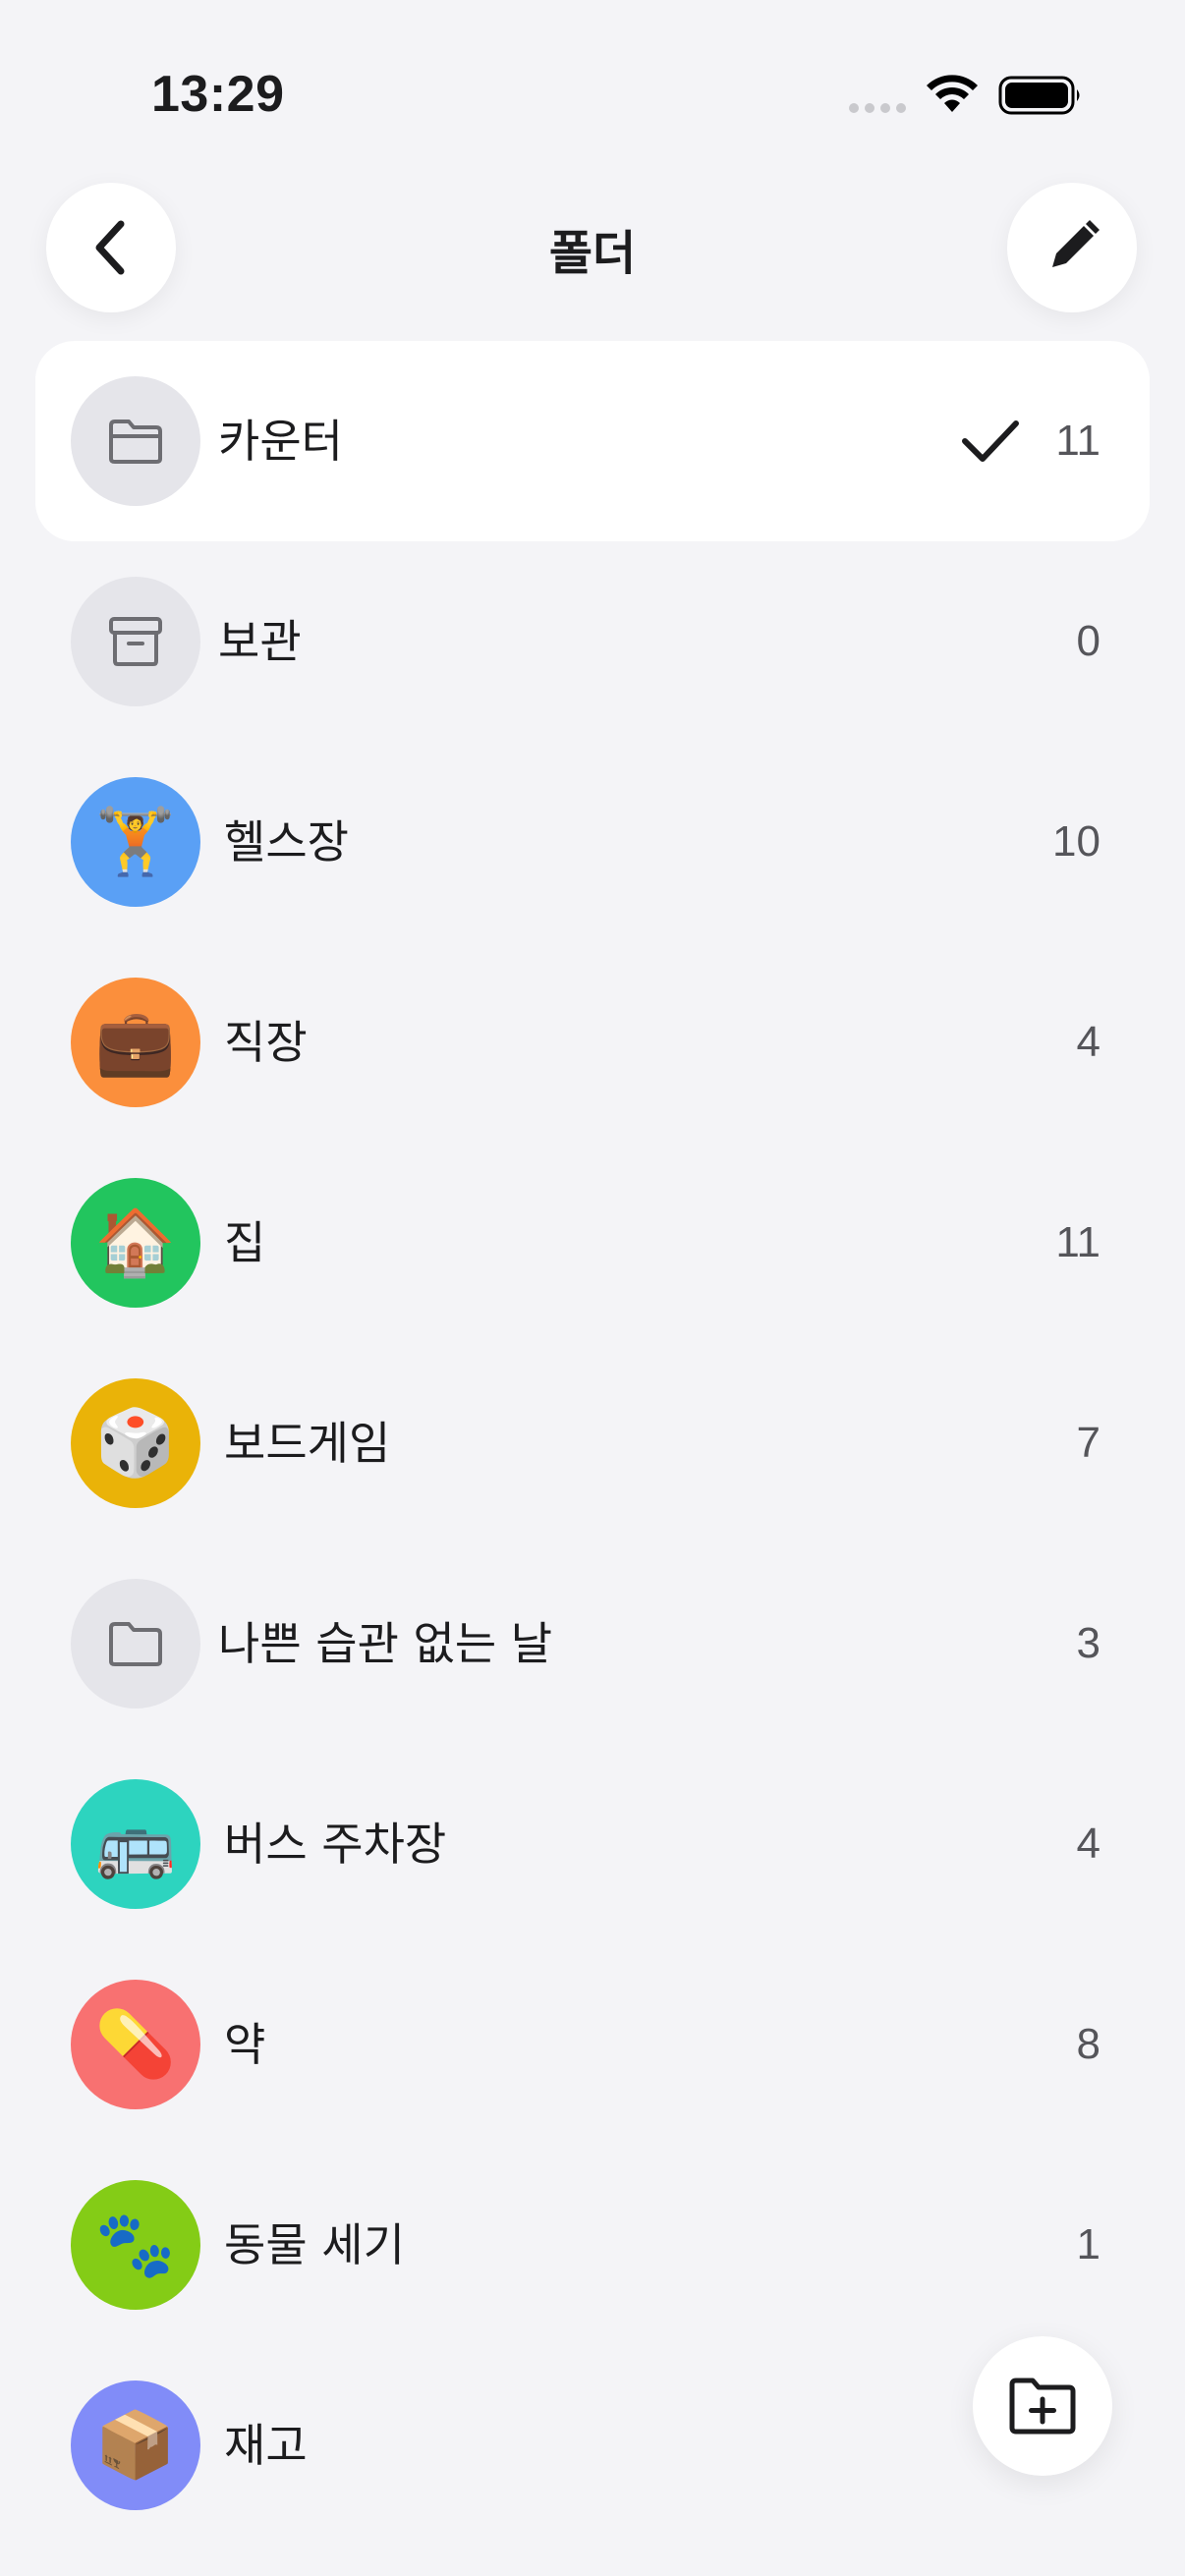  I want to click on archive-box-icon, so click(136, 641).